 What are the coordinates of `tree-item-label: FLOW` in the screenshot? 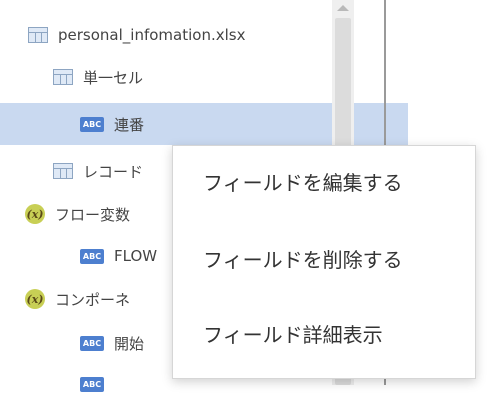 It's located at (136, 256).